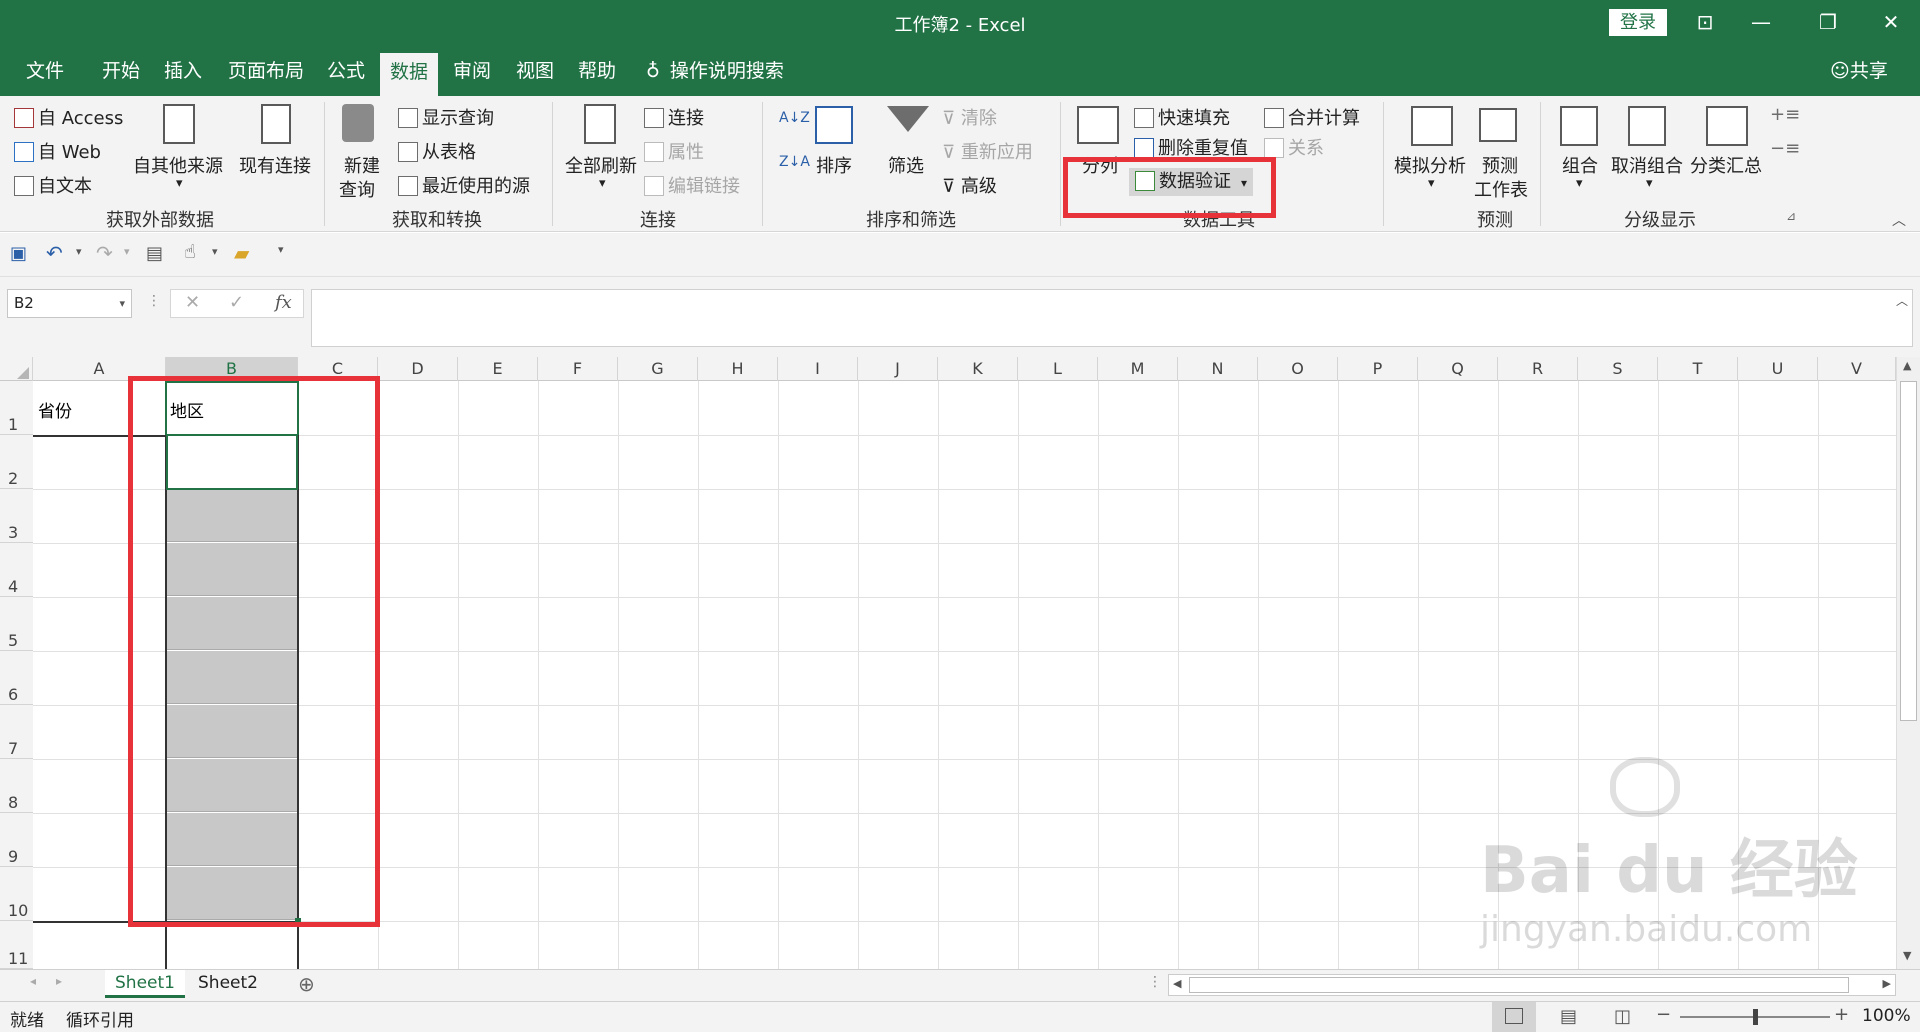 This screenshot has height=1032, width=1920. Describe the element at coordinates (1663, 1014) in the screenshot. I see `zoom-out-icon: −` at that location.